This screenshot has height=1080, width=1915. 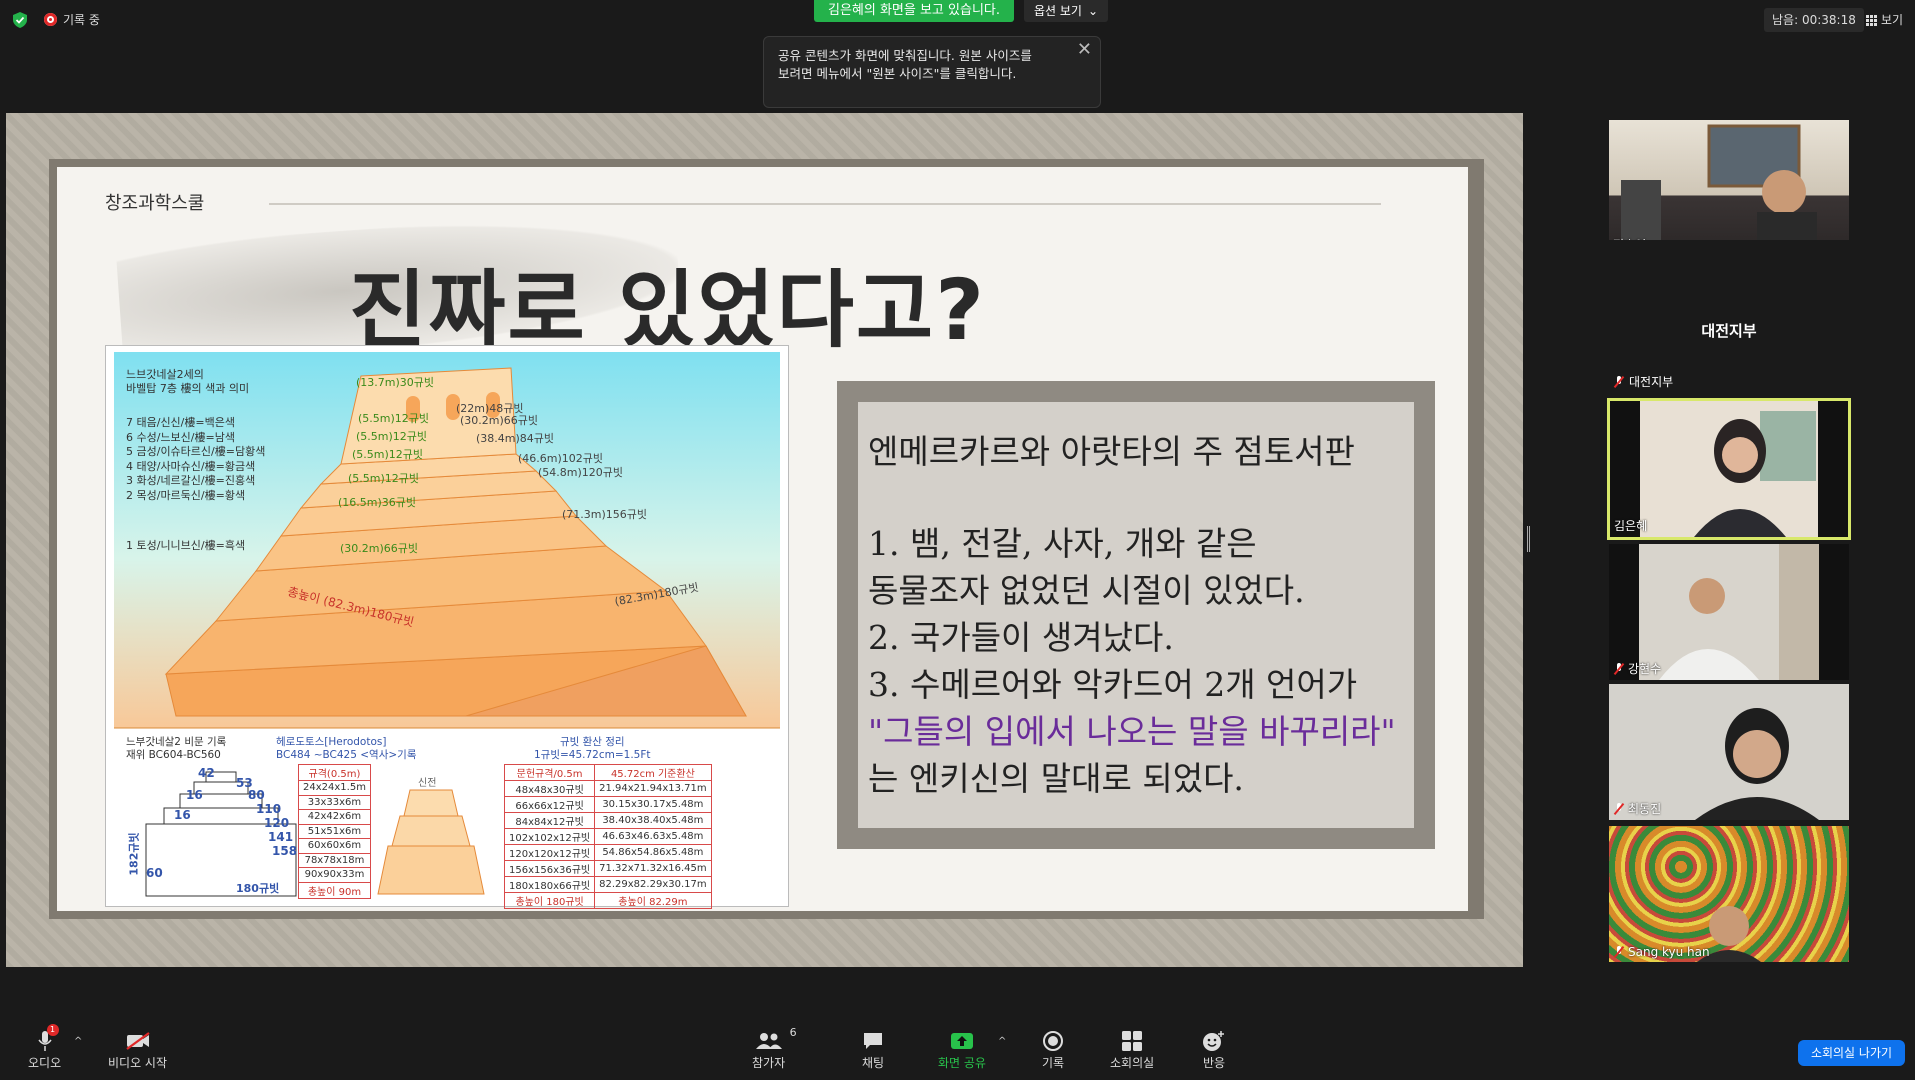 I want to click on text-line: 1. 뱀, 전갈, 사자, 개와 같은, so click(x=1062, y=543).